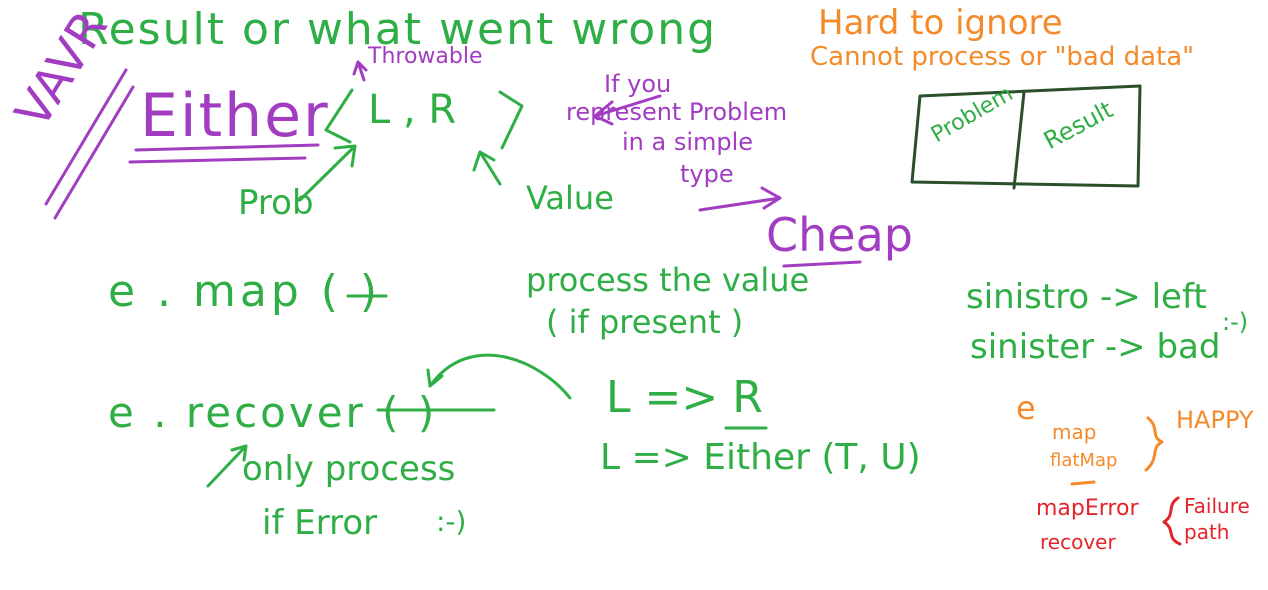 Image resolution: width=1268 pixels, height=590 pixels. What do you see at coordinates (1026, 408) in the screenshot?
I see `e-label: e` at bounding box center [1026, 408].